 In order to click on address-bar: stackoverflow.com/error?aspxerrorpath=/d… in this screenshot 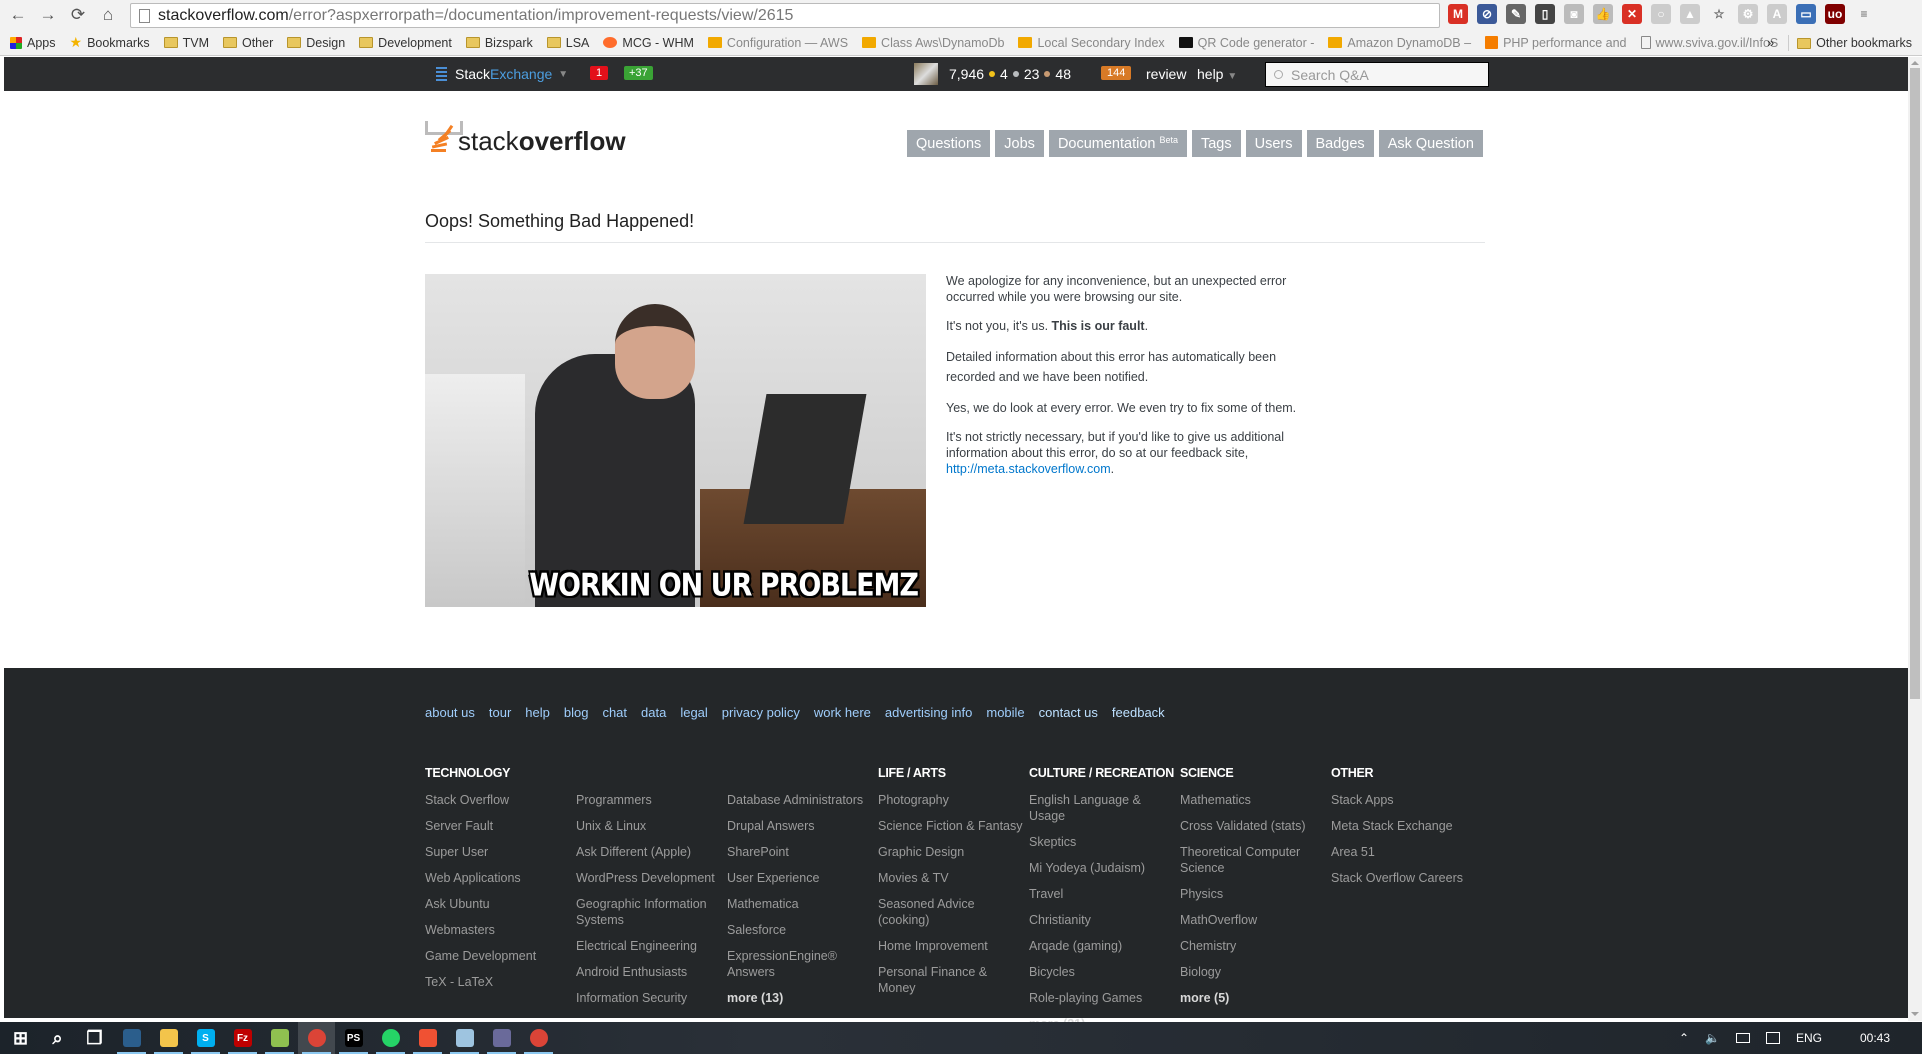, I will do `click(785, 15)`.